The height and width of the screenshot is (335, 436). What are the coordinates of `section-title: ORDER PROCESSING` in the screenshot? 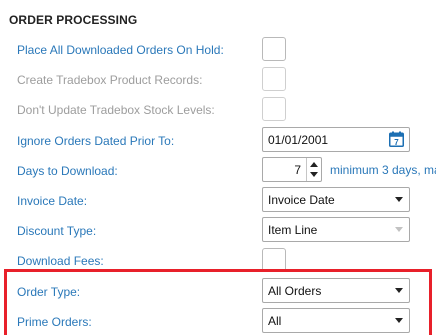 It's located at (73, 20).